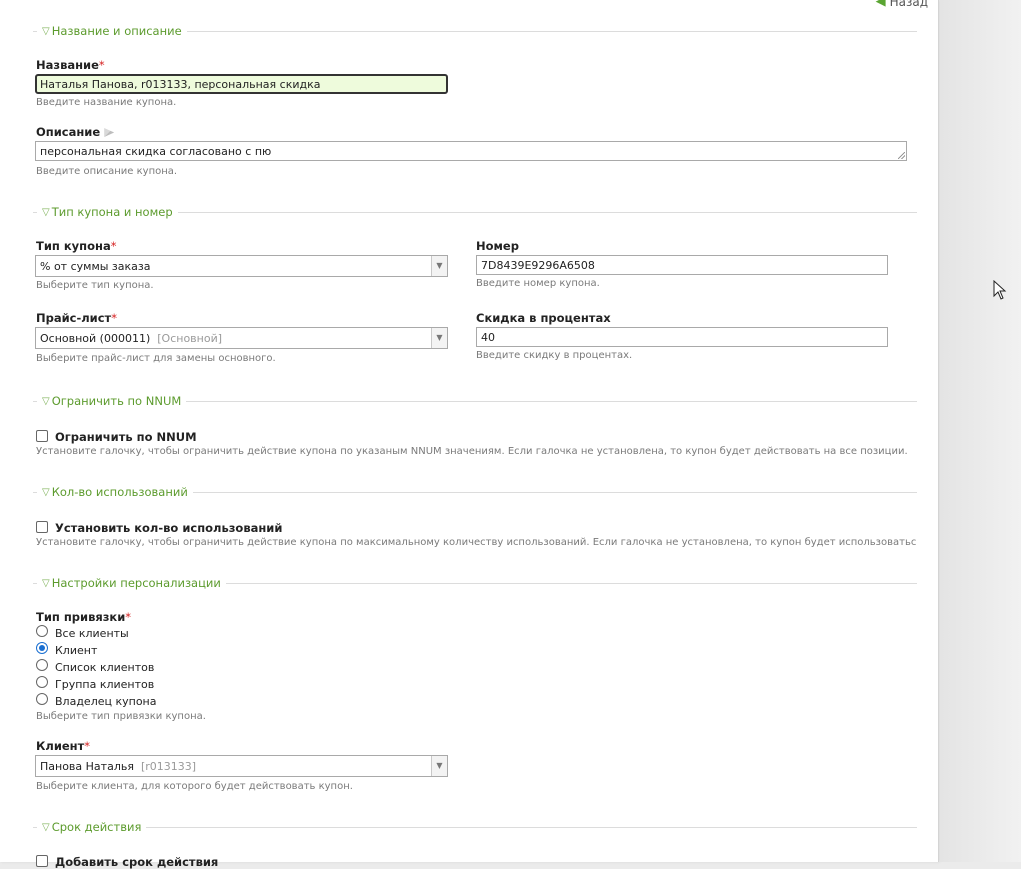  Describe the element at coordinates (554, 355) in the screenshot. I see `discount-hint: Введите скидку в процентах.` at that location.